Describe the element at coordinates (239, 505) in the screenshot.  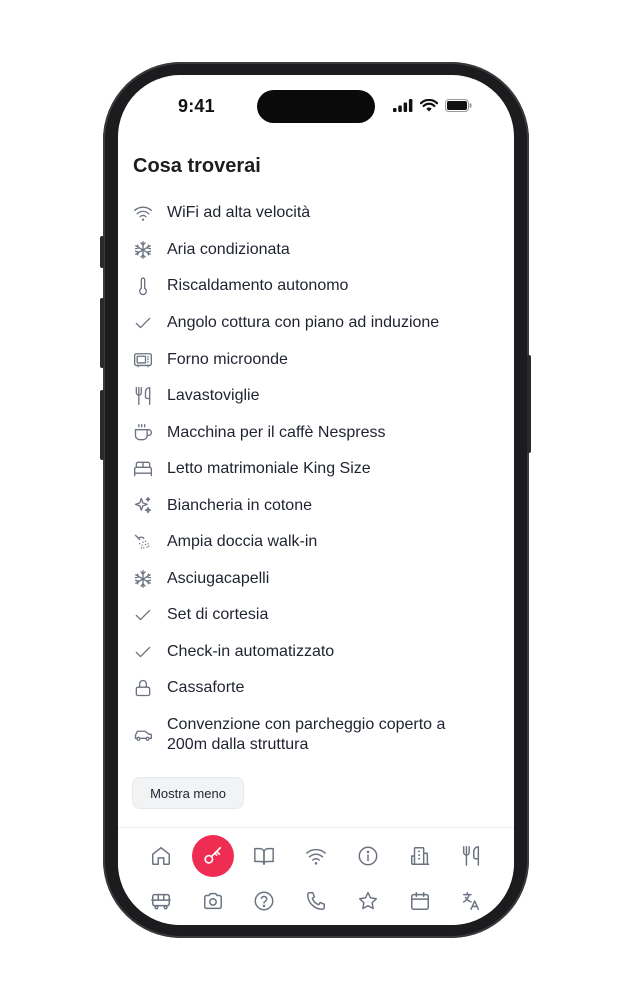
I see `amenity-label: Biancheria in cotone` at that location.